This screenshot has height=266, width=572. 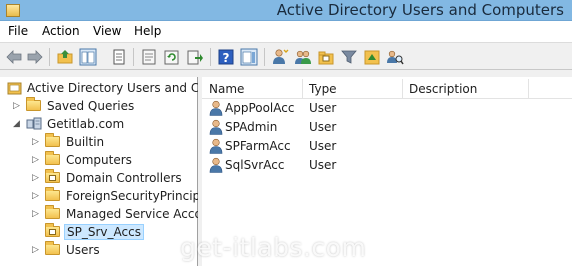 I want to click on back-arrow-icon, so click(x=14, y=57).